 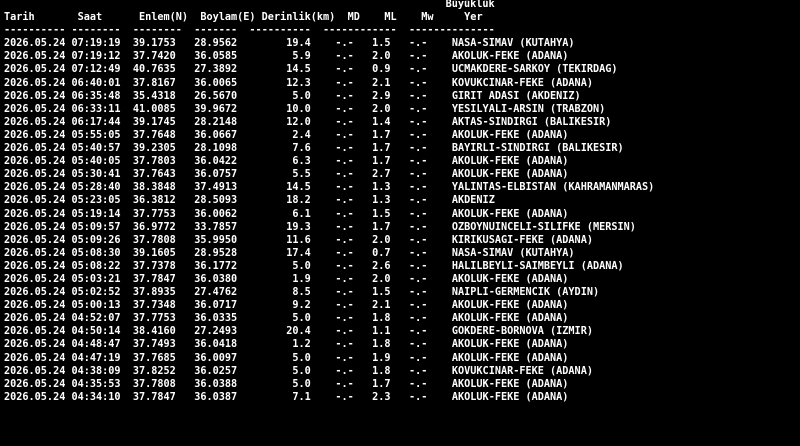 What do you see at coordinates (280, 332) in the screenshot?
I see `cell-derinlik: 20.4` at bounding box center [280, 332].